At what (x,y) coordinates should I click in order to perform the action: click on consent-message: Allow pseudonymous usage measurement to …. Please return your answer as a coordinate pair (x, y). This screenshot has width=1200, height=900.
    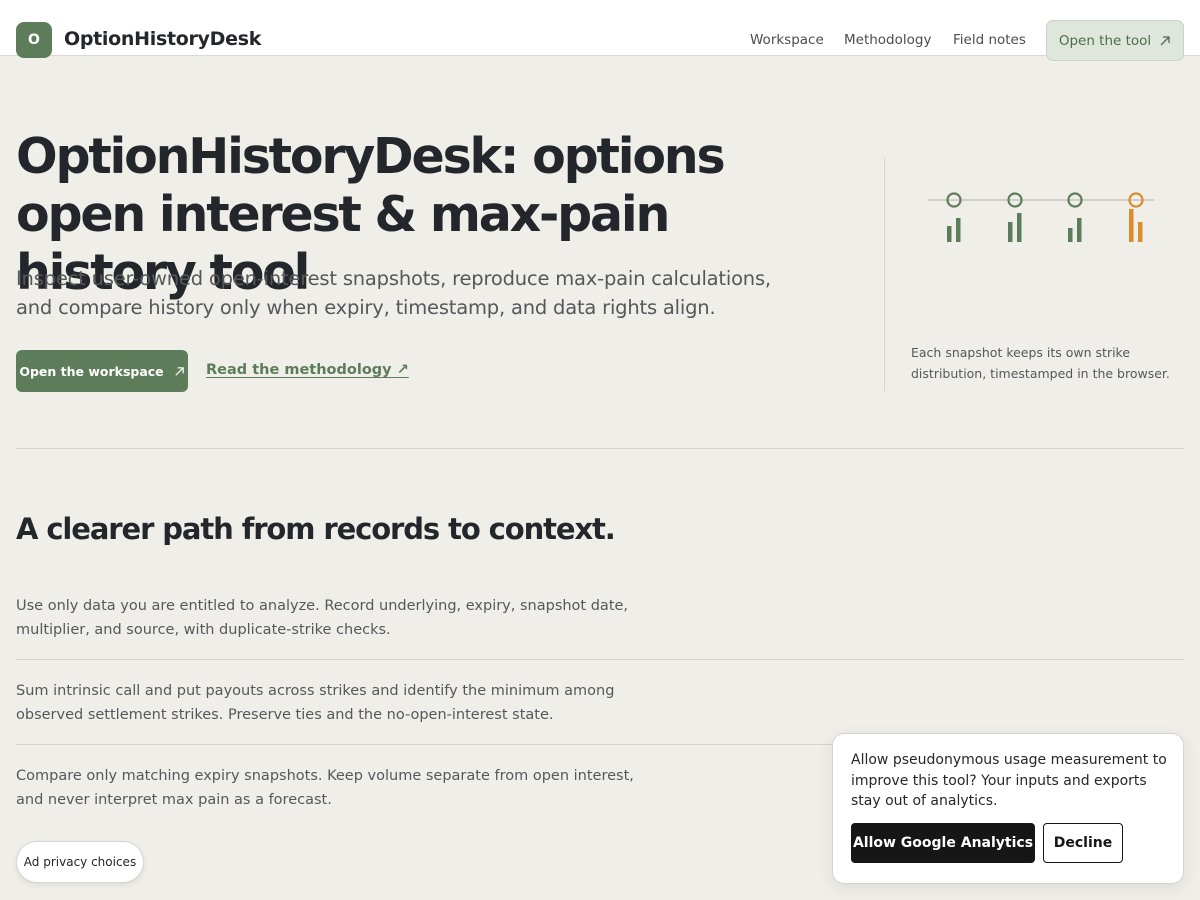
    Looking at the image, I should click on (1009, 780).